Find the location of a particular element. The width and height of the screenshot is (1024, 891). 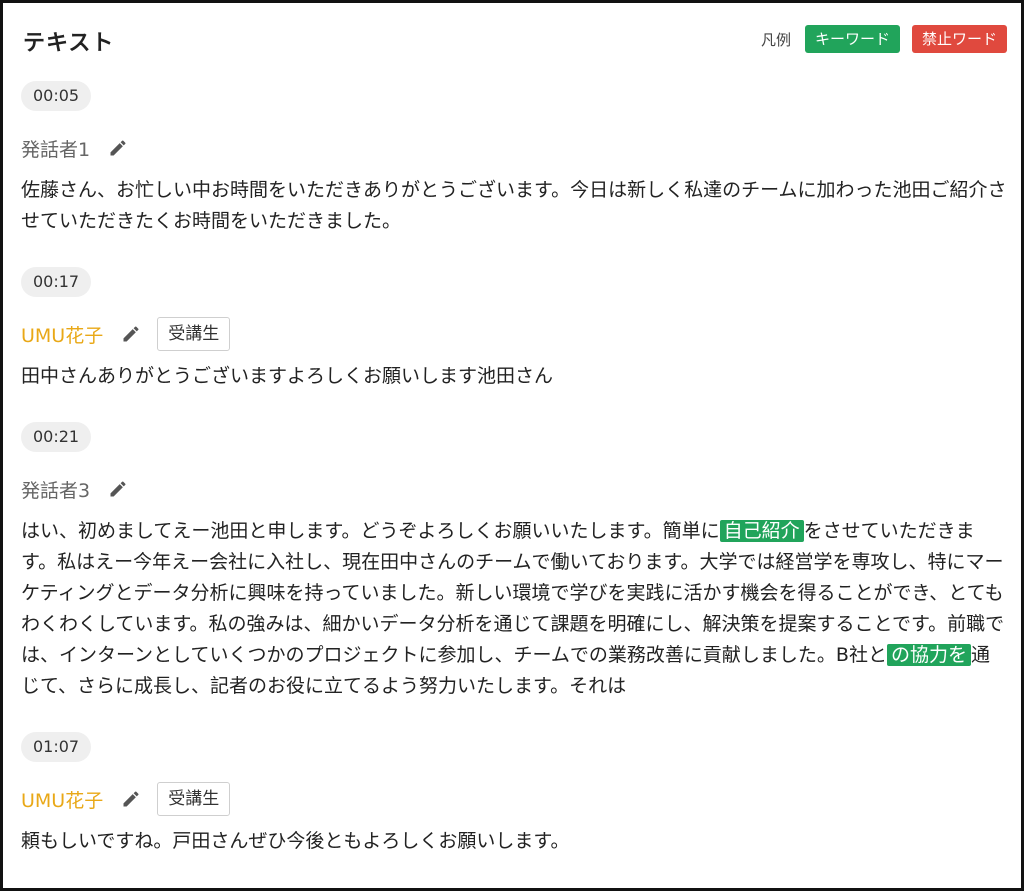

legend: 凡例 キーワード 禁止ワード is located at coordinates (884, 39).